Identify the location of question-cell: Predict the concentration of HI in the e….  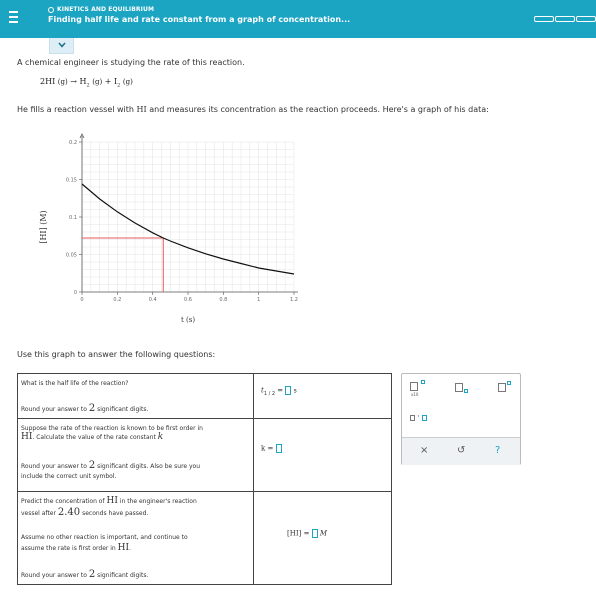
(136, 538).